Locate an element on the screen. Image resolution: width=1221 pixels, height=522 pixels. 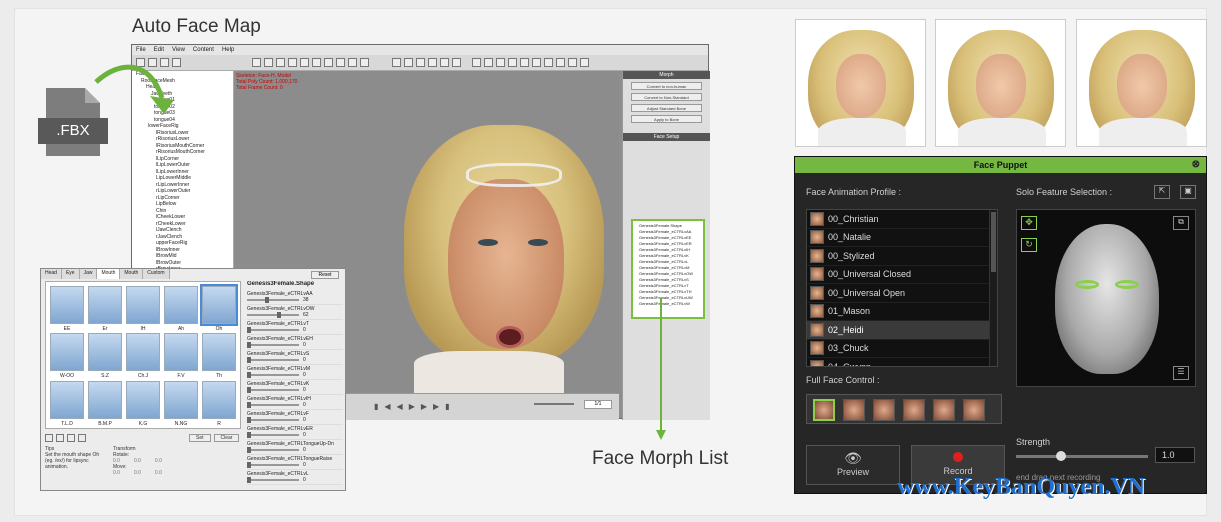
profile-item: 01_Mason is located at coordinates (902, 312).